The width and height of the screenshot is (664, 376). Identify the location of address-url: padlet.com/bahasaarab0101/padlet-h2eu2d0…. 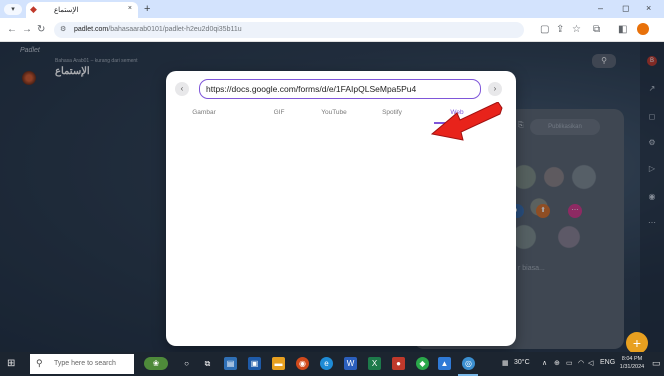
(158, 29).